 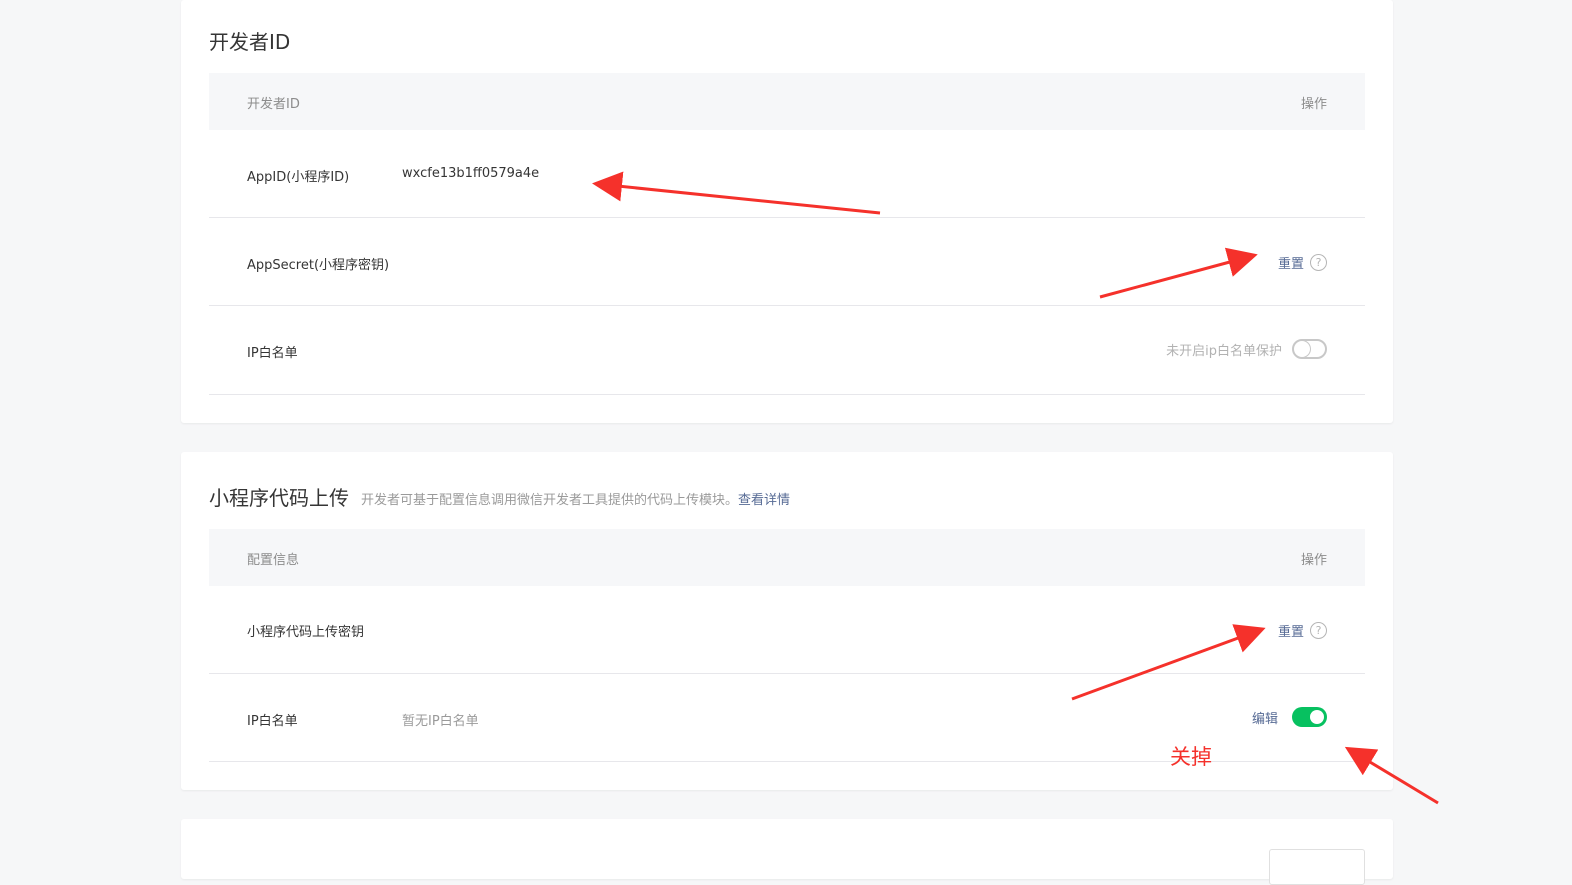 What do you see at coordinates (440, 721) in the screenshot?
I see `upload-ip-whitelist-value: 暂无IP白名单` at bounding box center [440, 721].